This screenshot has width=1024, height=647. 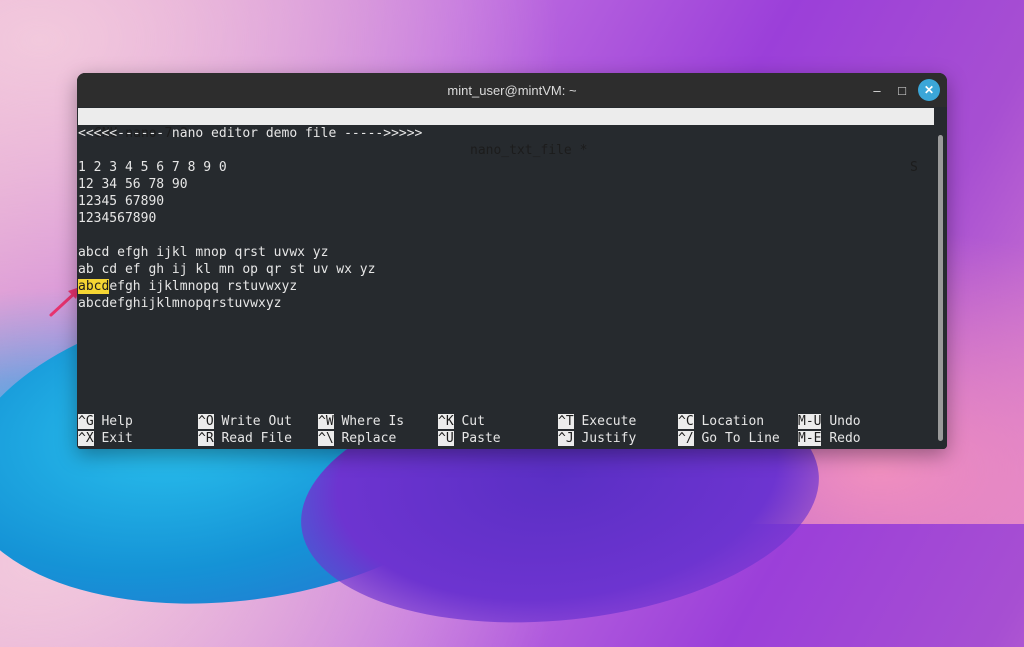 What do you see at coordinates (121, 201) in the screenshot?
I see `text-line: 12345 67890` at bounding box center [121, 201].